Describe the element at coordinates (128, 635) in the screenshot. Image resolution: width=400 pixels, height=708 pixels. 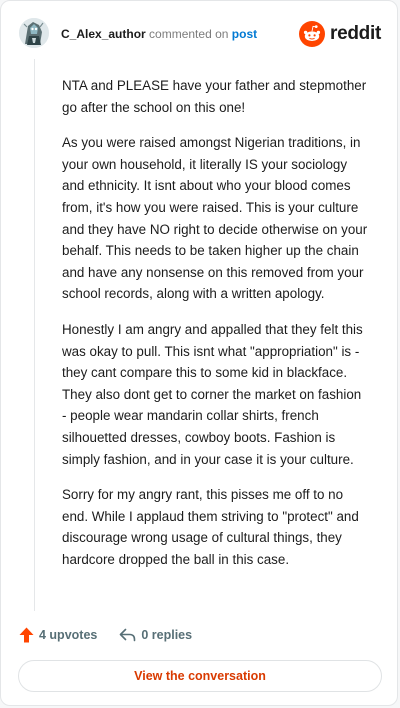
I see `reply-arrow-icon` at that location.